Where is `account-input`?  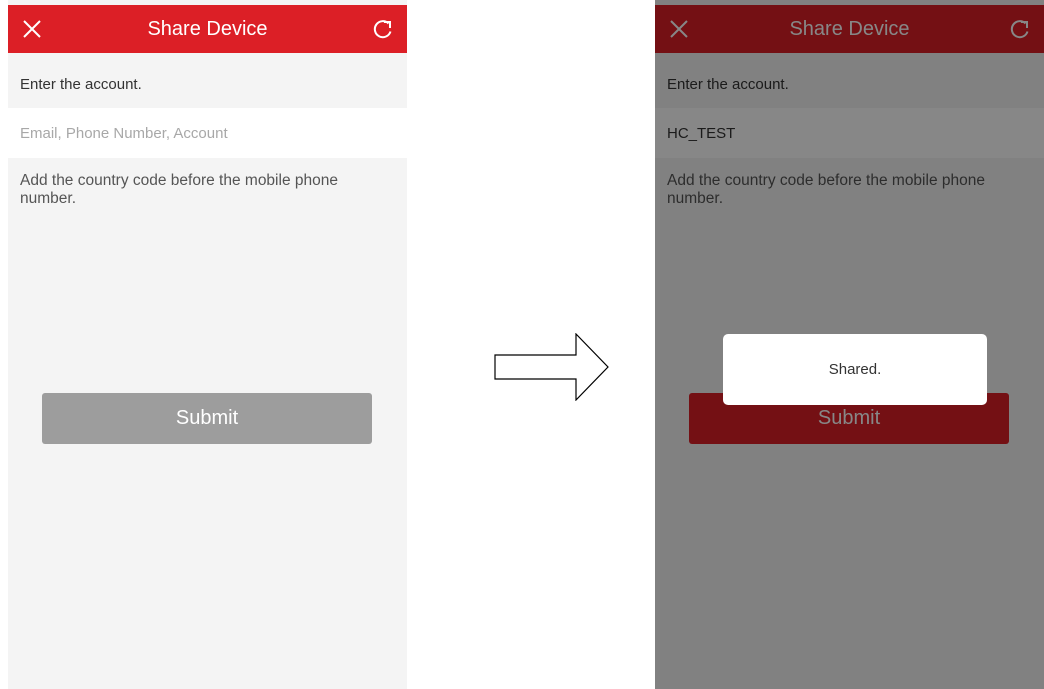
account-input is located at coordinates (207, 133).